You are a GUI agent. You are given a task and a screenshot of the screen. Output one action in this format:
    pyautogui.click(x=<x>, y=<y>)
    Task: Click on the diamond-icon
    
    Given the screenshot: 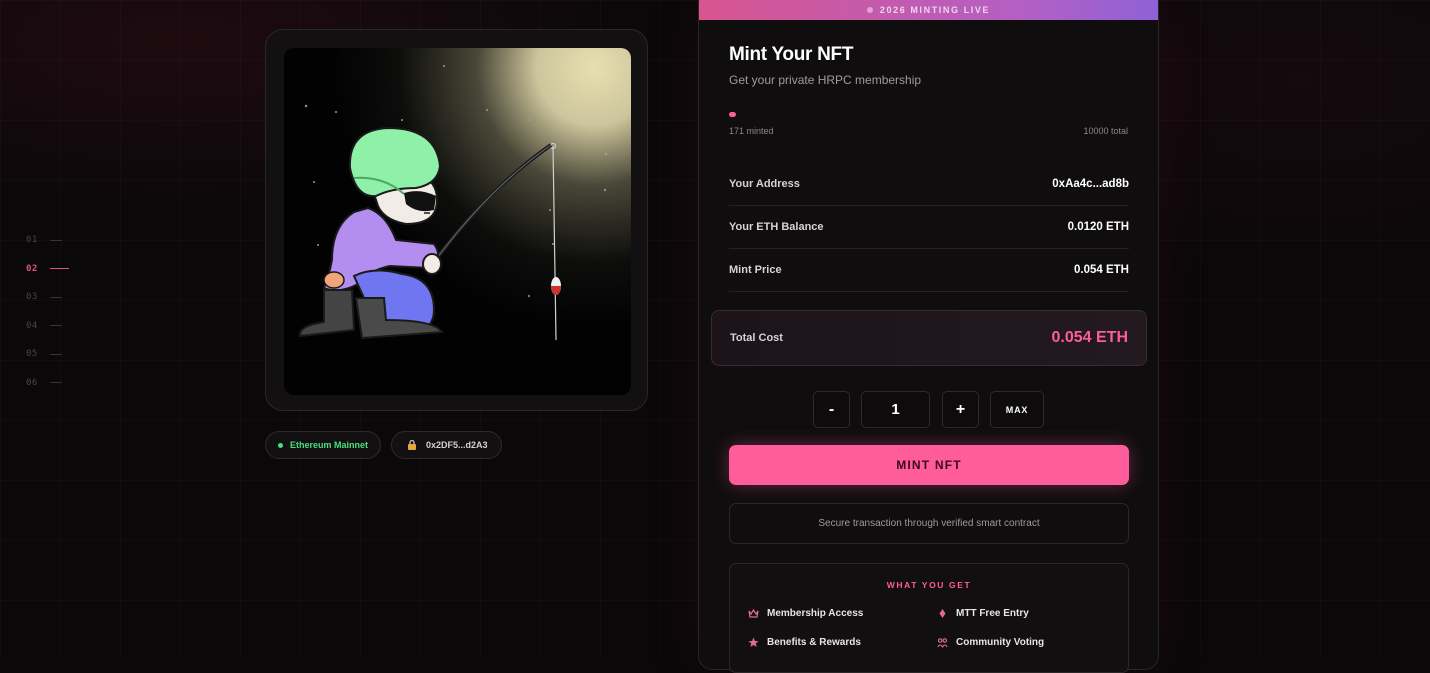 What is the action you would take?
    pyautogui.click(x=942, y=613)
    